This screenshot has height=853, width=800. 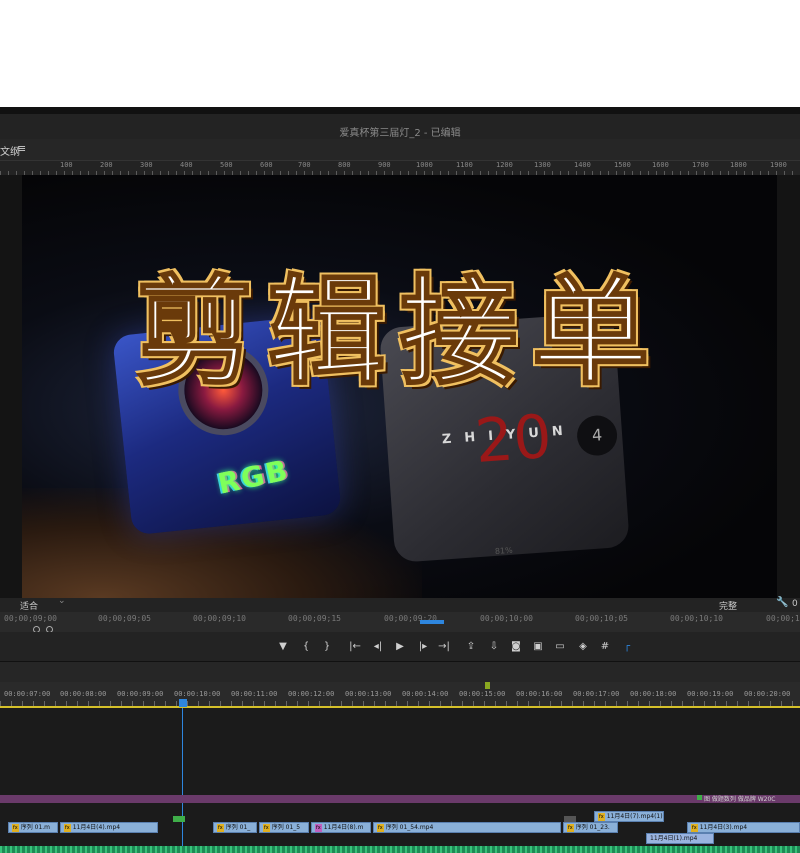 I want to click on timeline-timecode: 00:00:18:00, so click(x=653, y=694).